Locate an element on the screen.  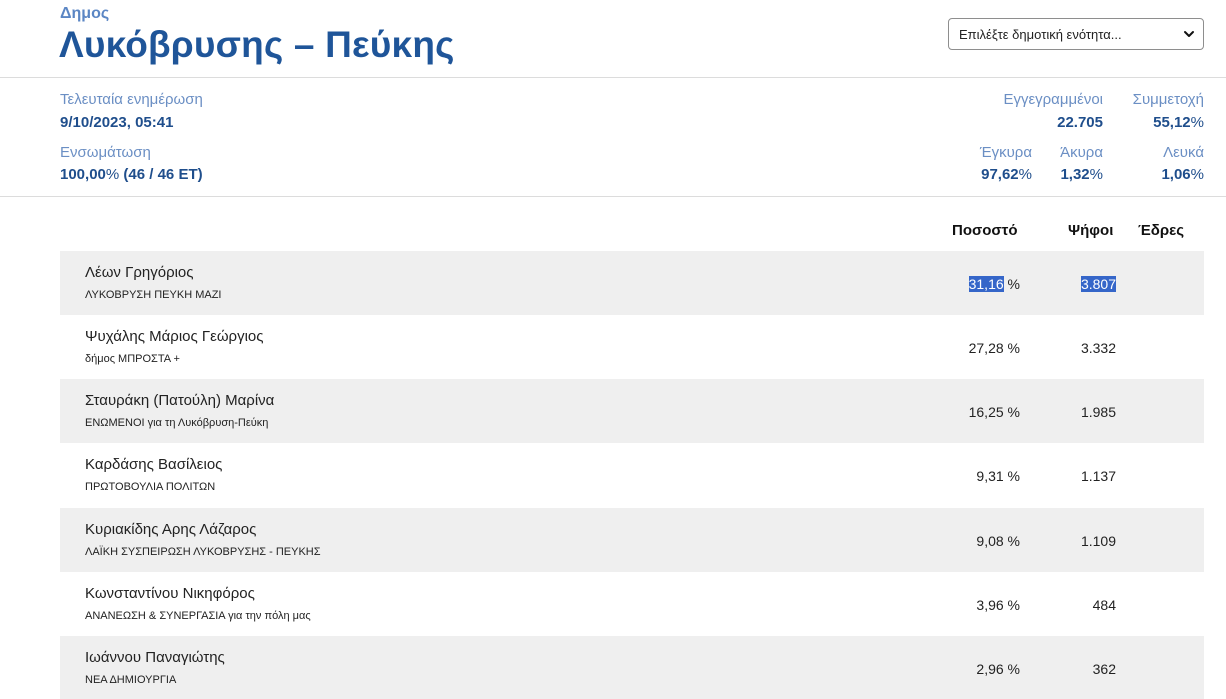
party-name: ΑΝΑΝΕΩΣΗ & ΣΥΝΕΡΓΑΣΙΑ για την πόλη μας is located at coordinates (198, 616).